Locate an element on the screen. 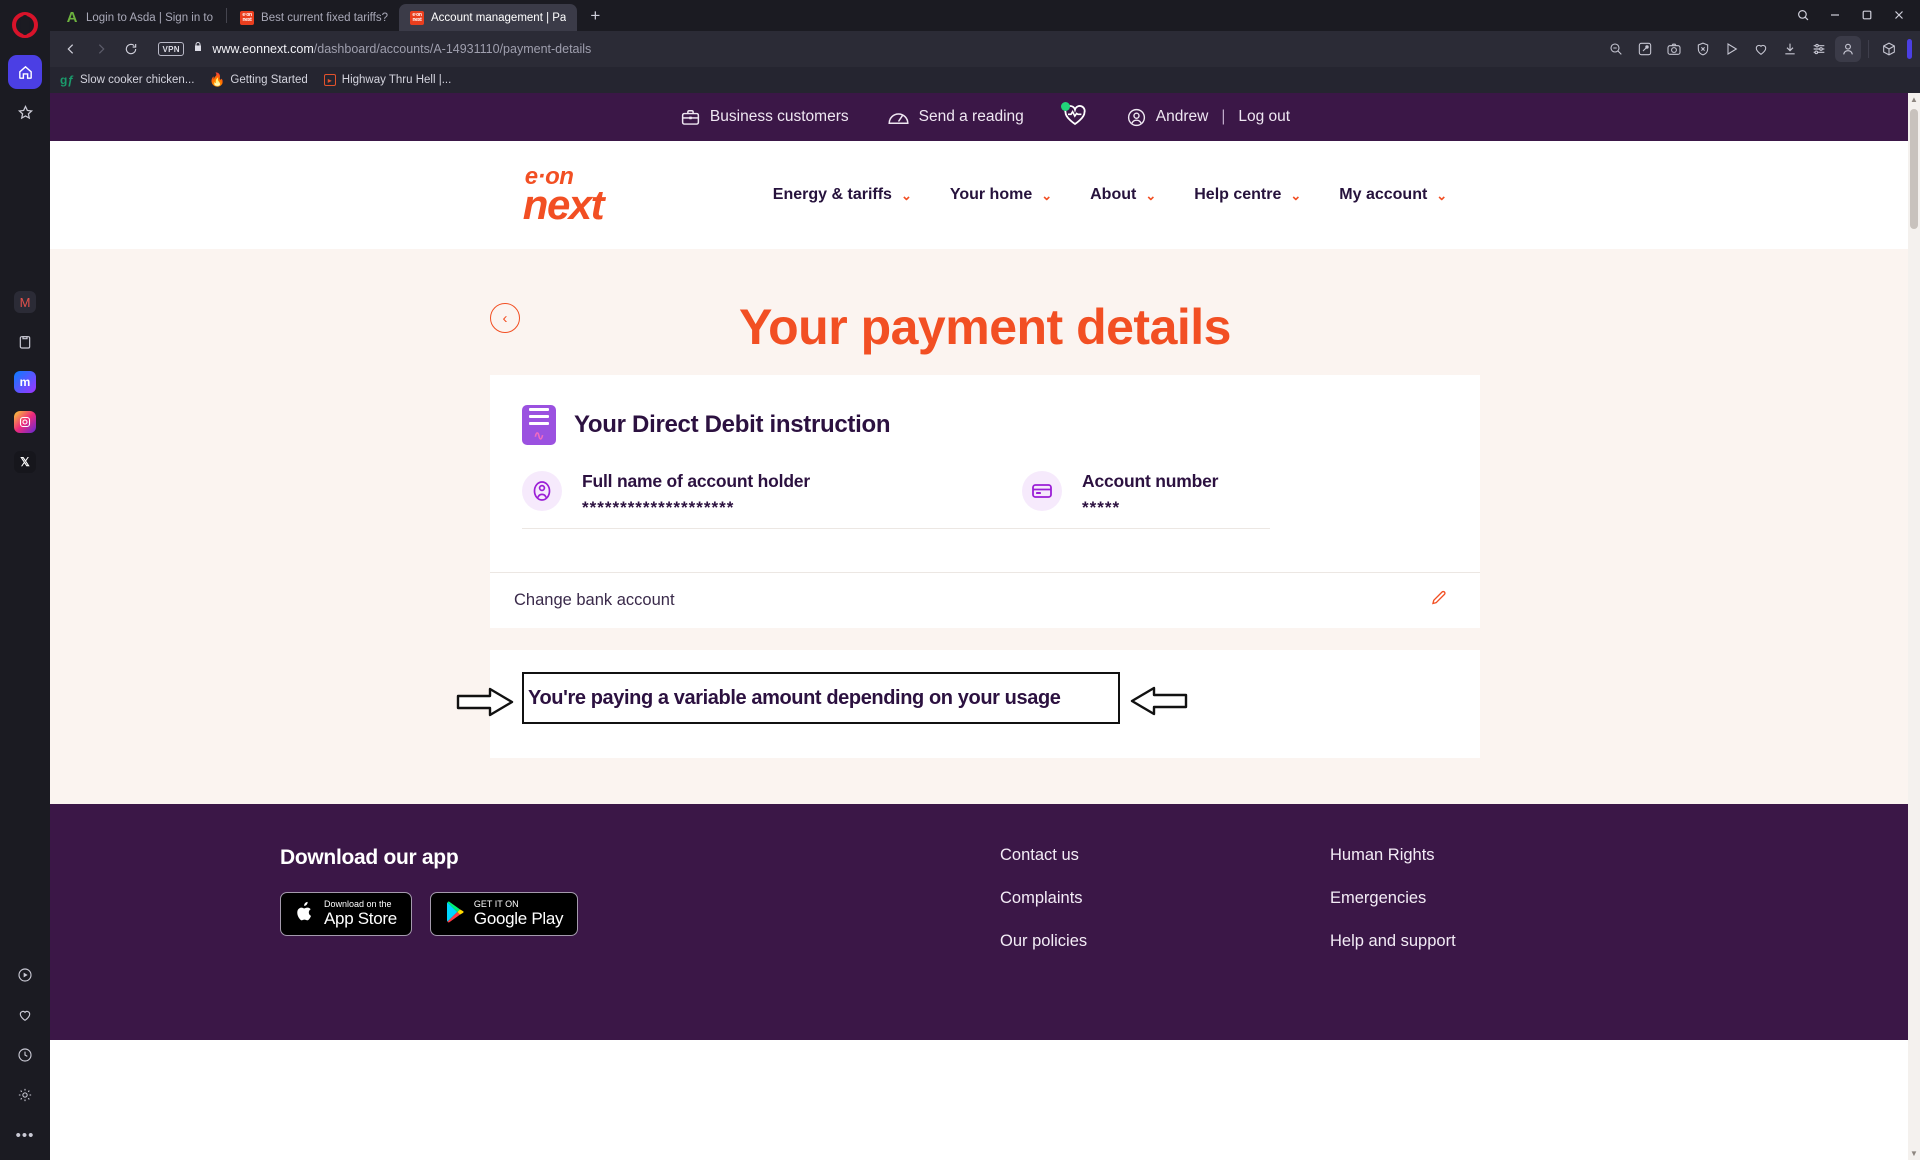 This screenshot has width=1920, height=1160. back-button-circle: ‹ is located at coordinates (505, 318).